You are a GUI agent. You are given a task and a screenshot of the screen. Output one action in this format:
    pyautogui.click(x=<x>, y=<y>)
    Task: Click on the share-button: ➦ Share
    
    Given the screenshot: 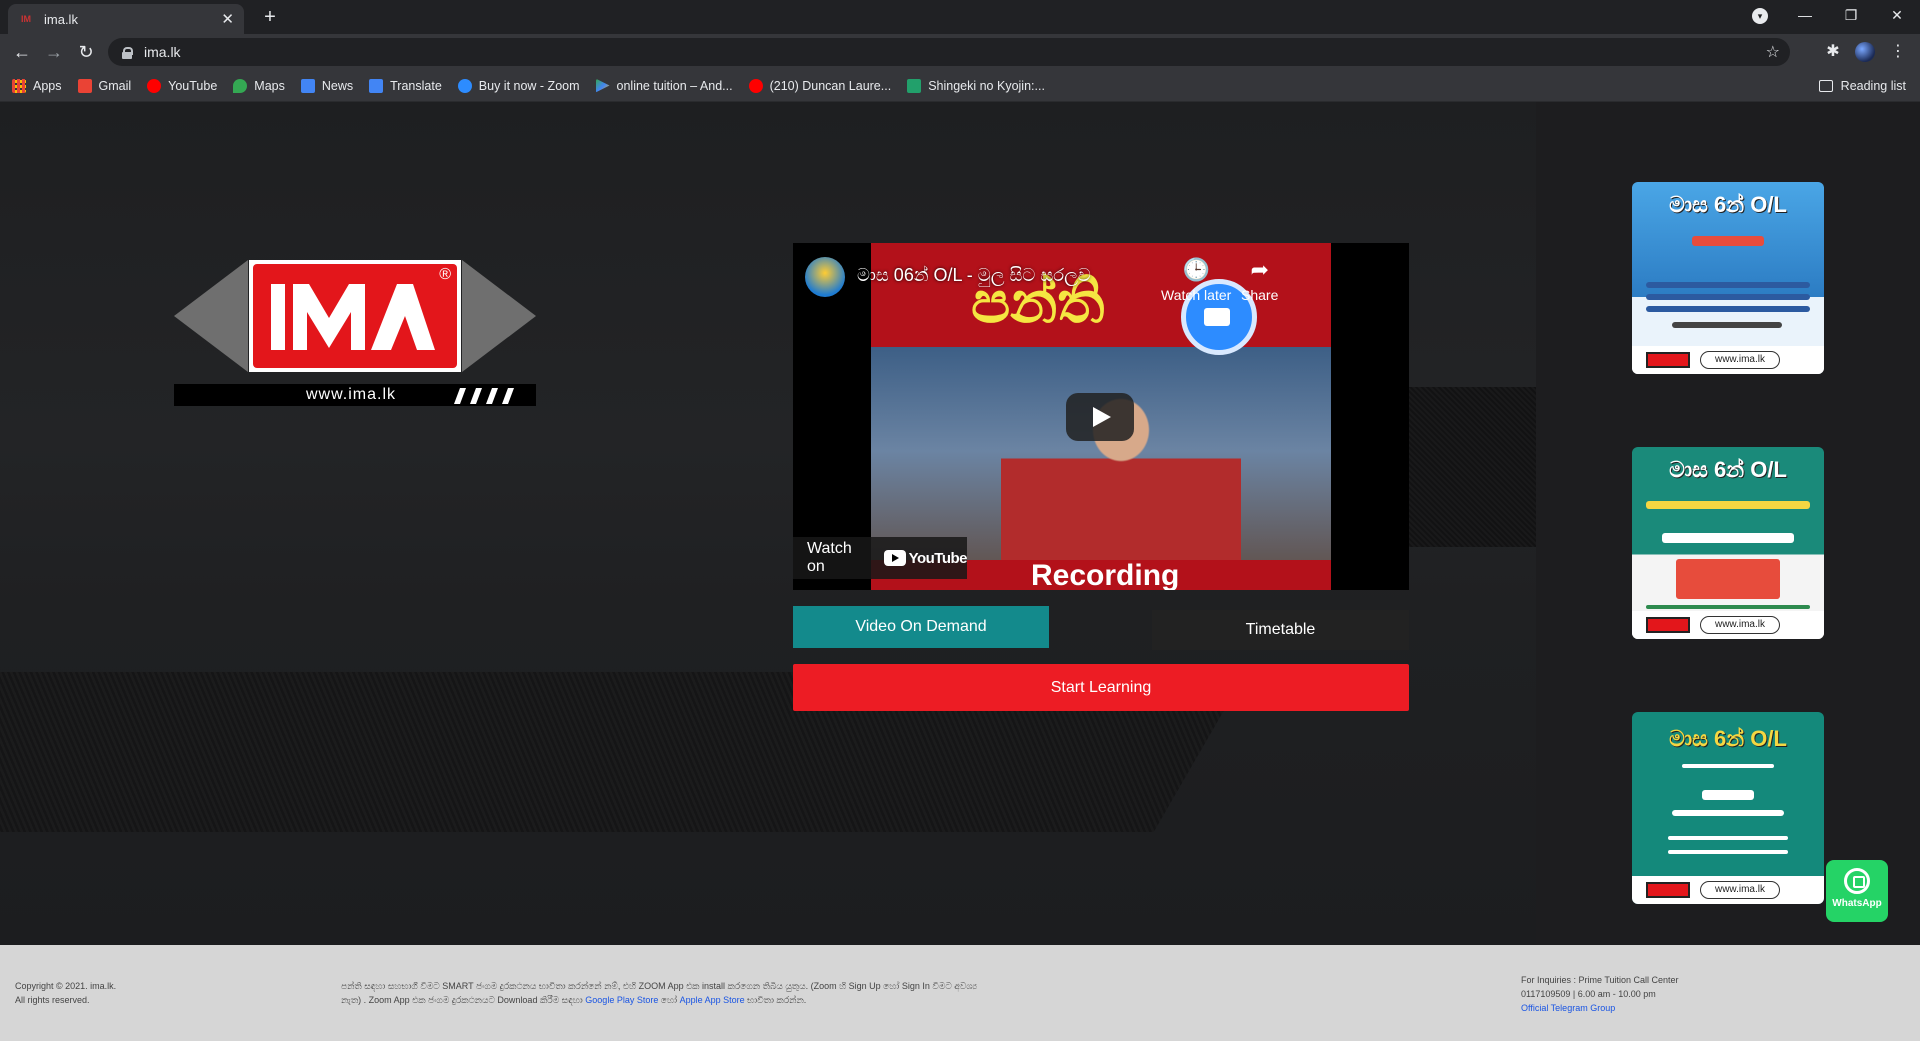 What is the action you would take?
    pyautogui.click(x=1259, y=280)
    